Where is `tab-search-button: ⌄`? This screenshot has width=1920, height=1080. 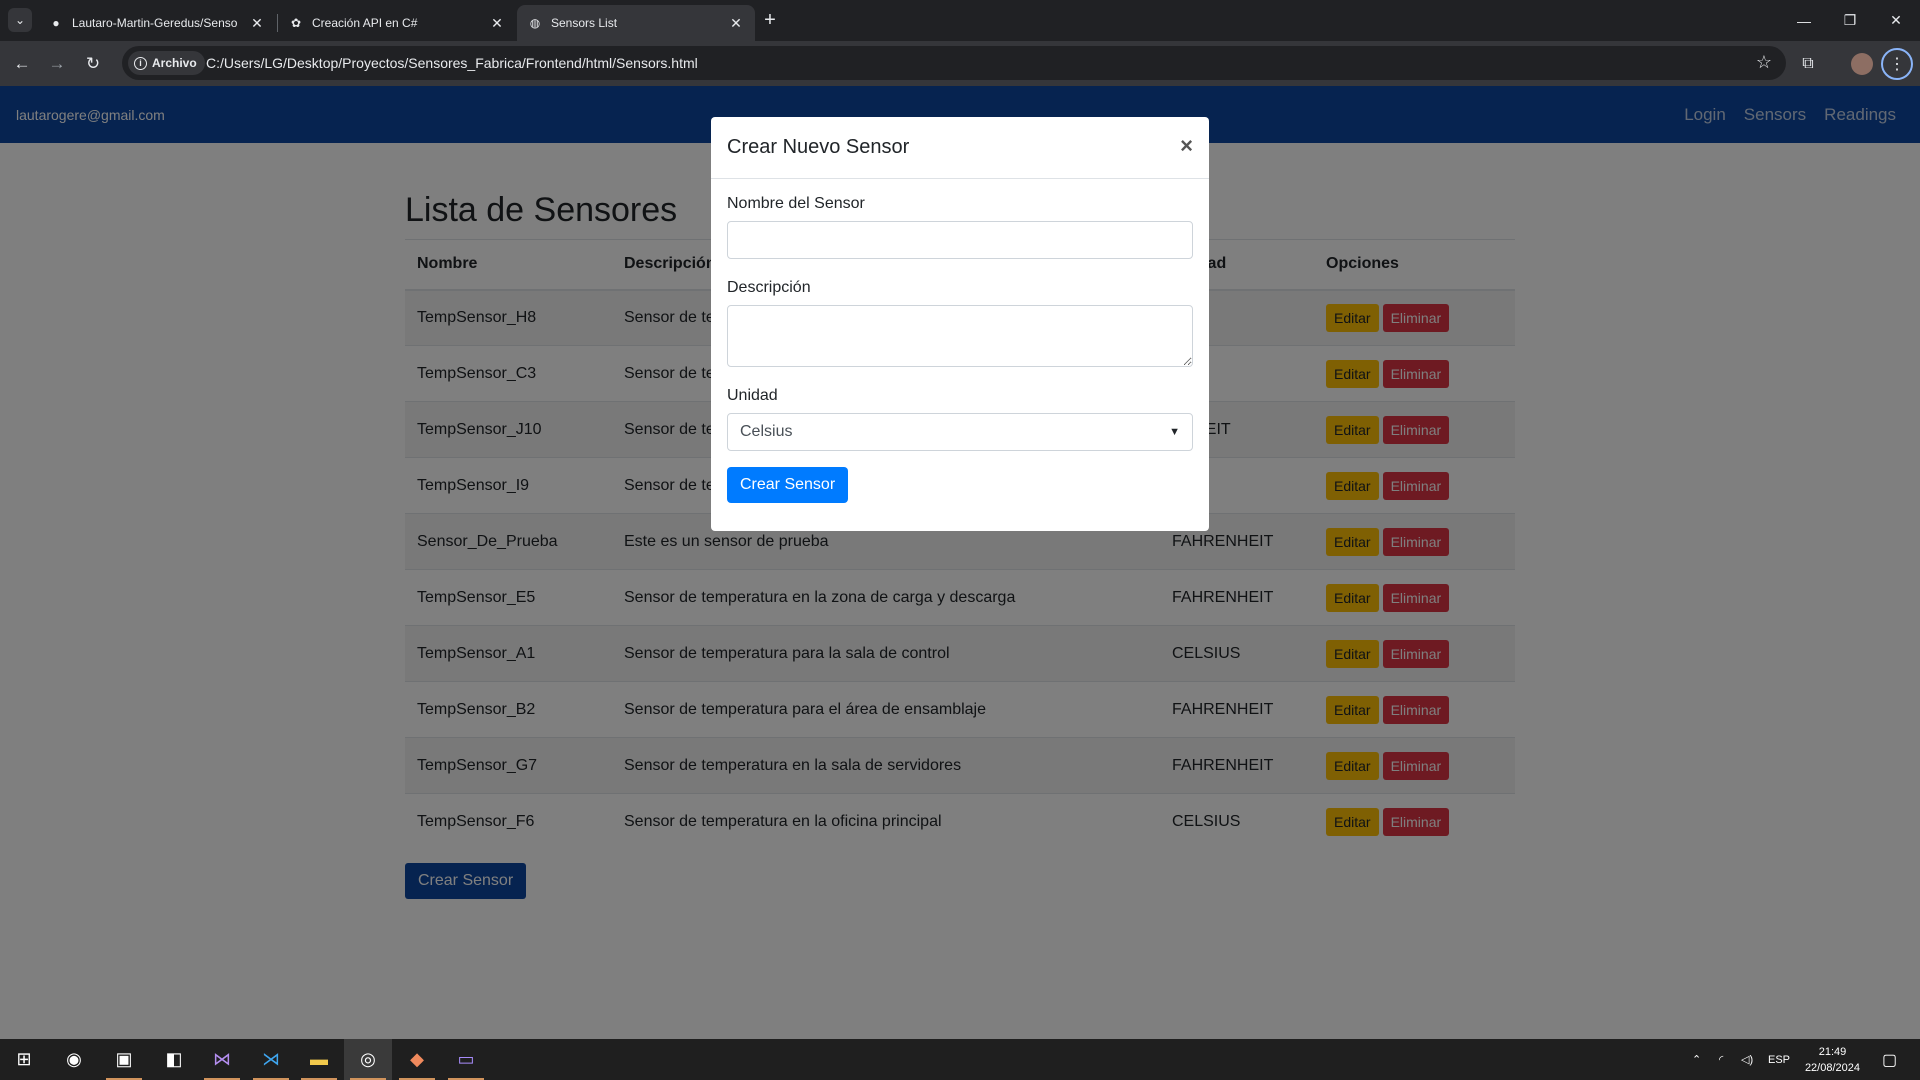
tab-search-button: ⌄ is located at coordinates (20, 20).